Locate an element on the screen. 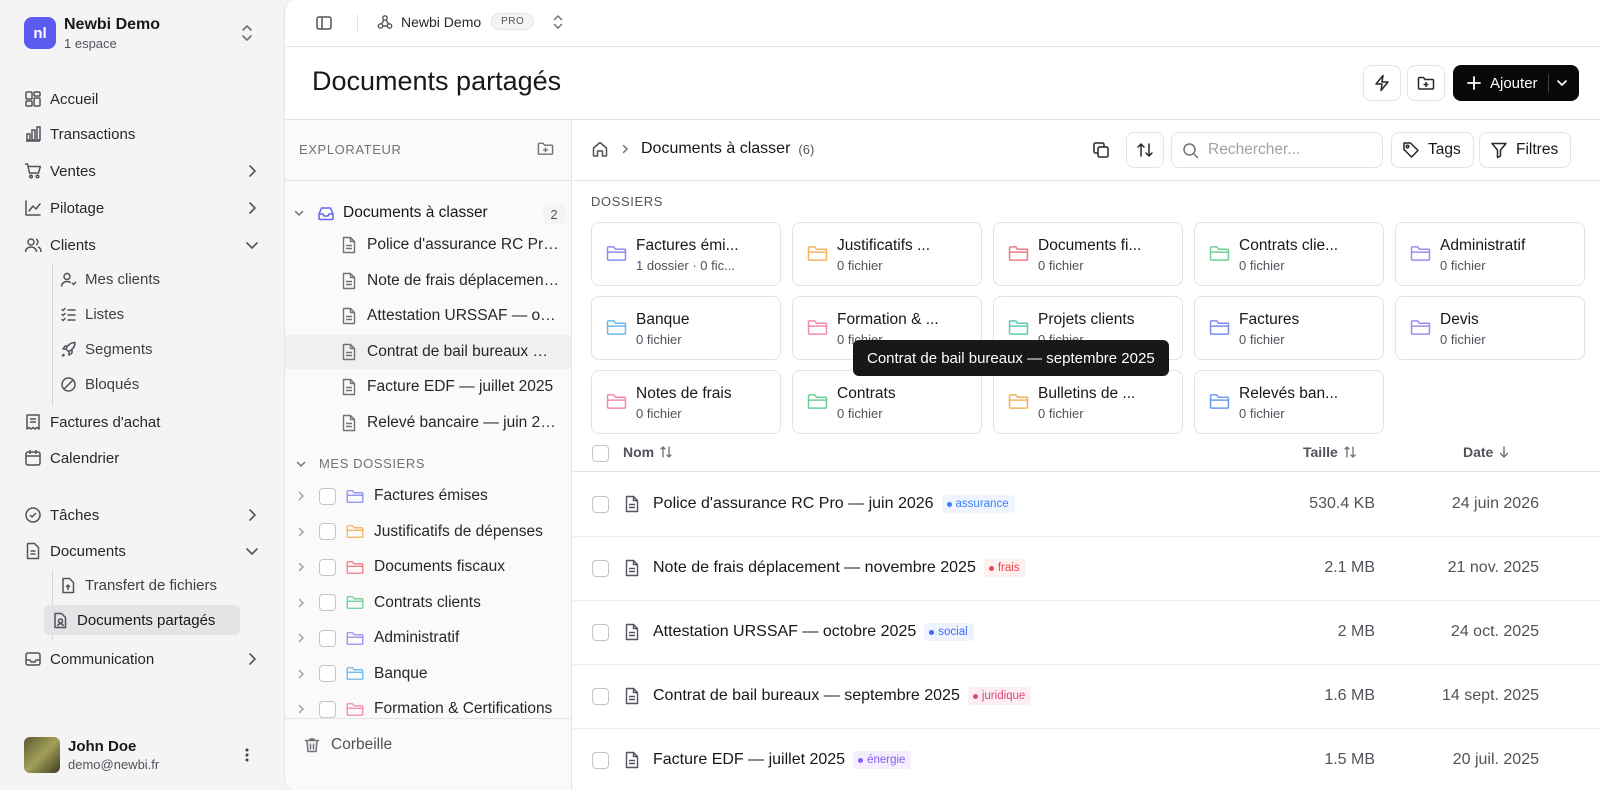  workspace-switcher: nl Newbi Demo 1 espace is located at coordinates (142, 33).